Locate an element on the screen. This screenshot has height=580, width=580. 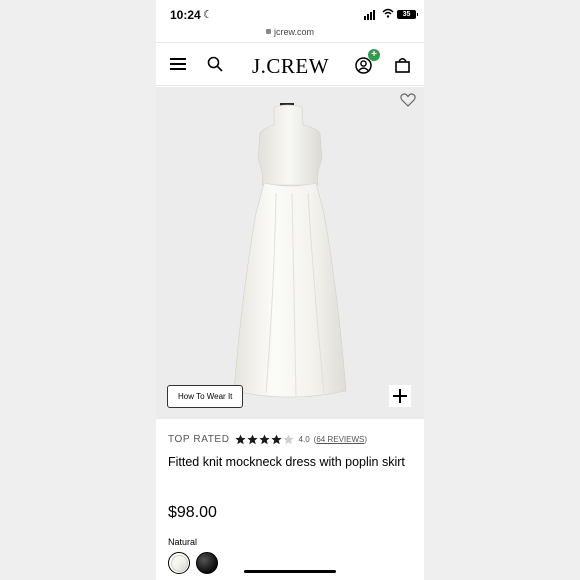
reviews-link: (64 REVIEWS) is located at coordinates (340, 439).